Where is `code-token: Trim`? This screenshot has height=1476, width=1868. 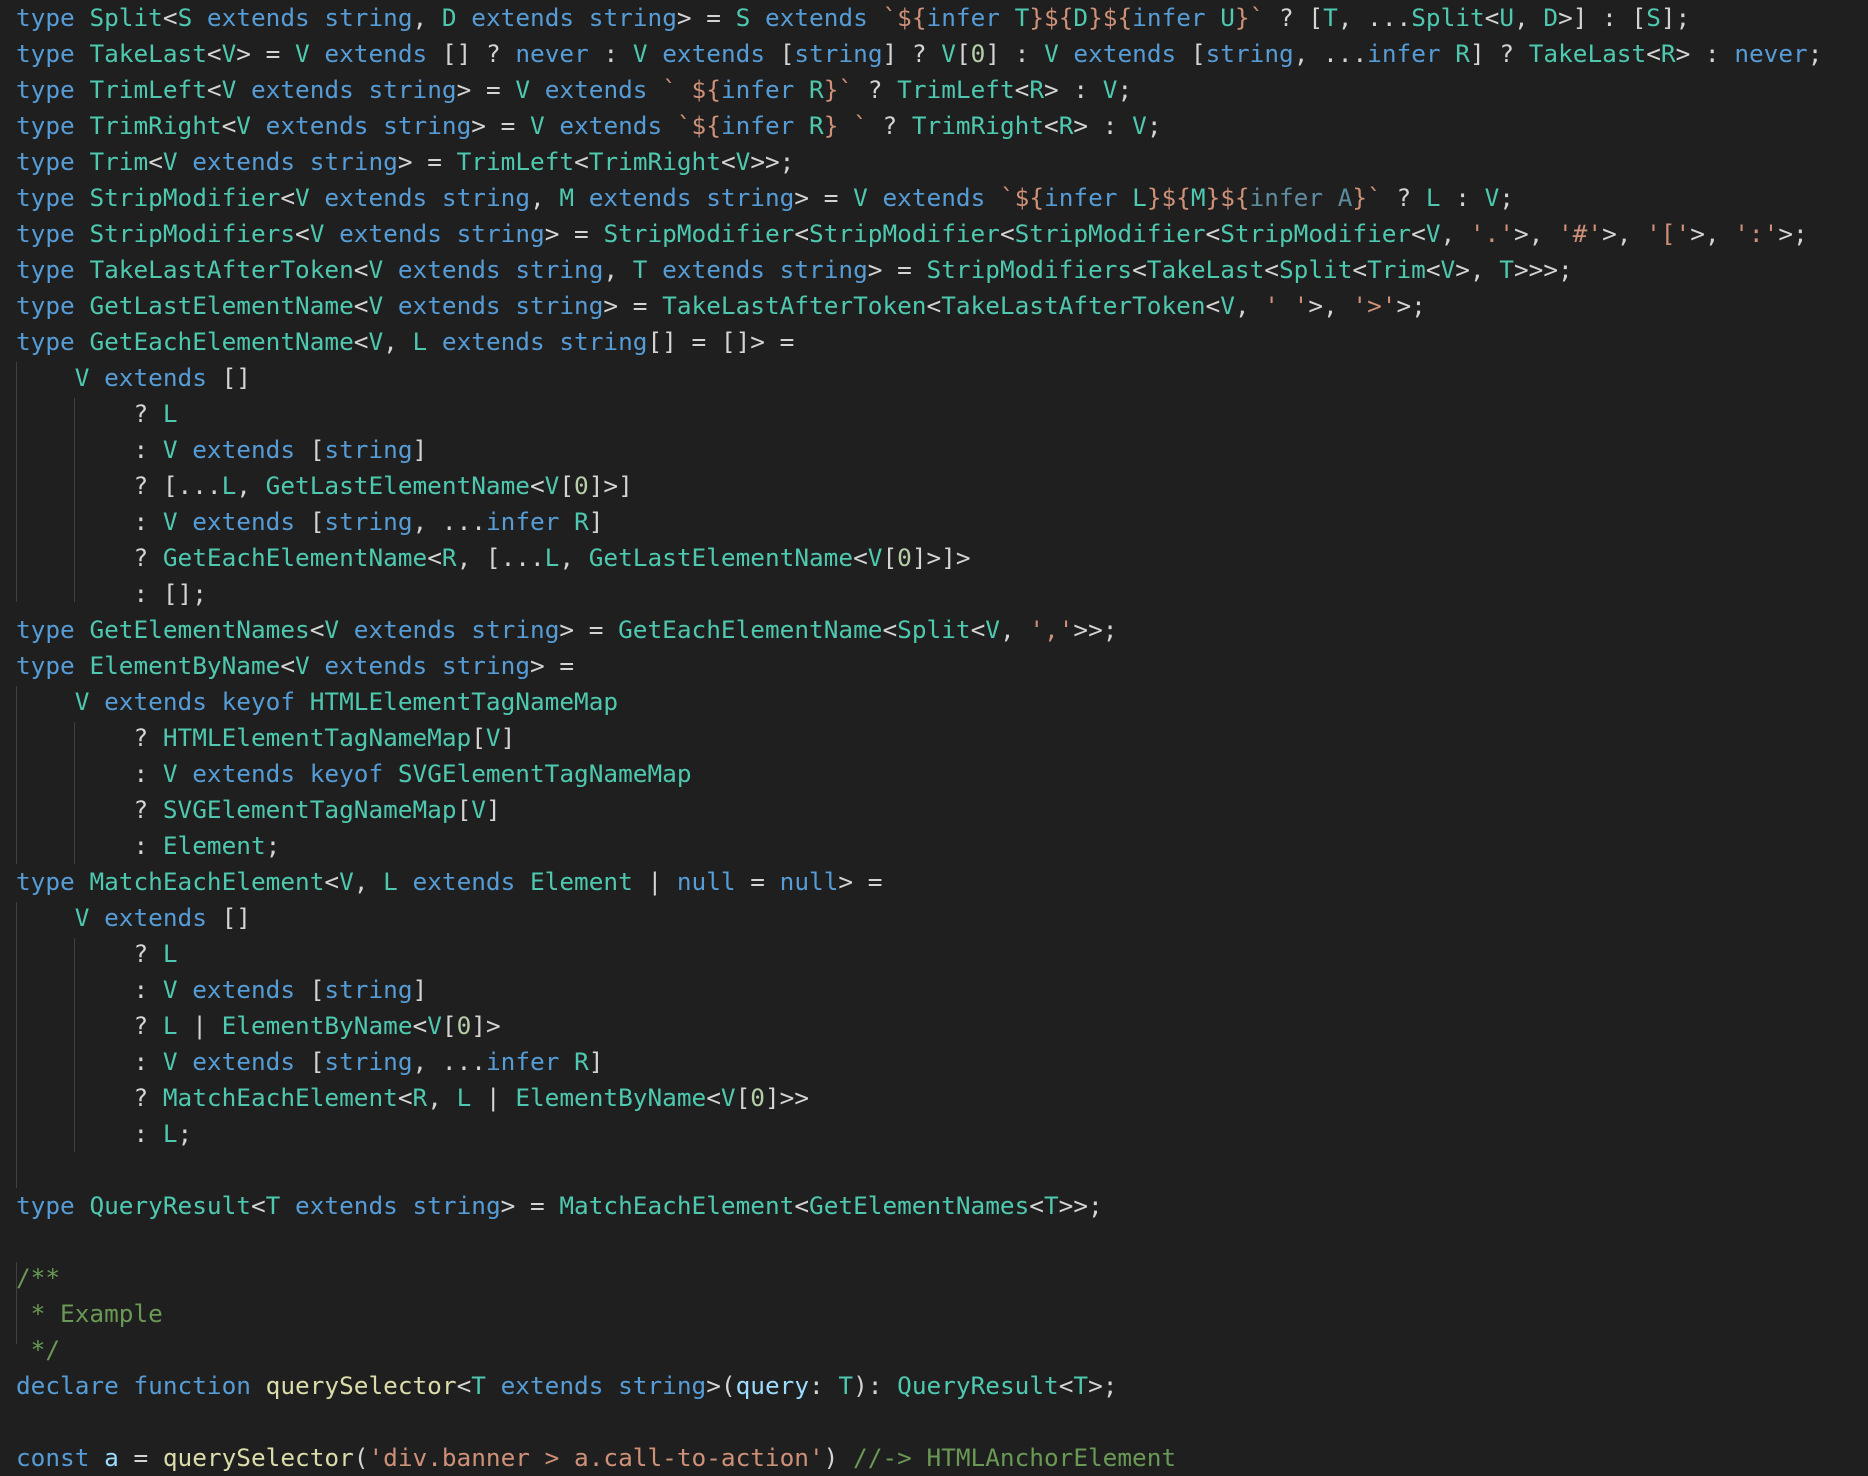 code-token: Trim is located at coordinates (1396, 269).